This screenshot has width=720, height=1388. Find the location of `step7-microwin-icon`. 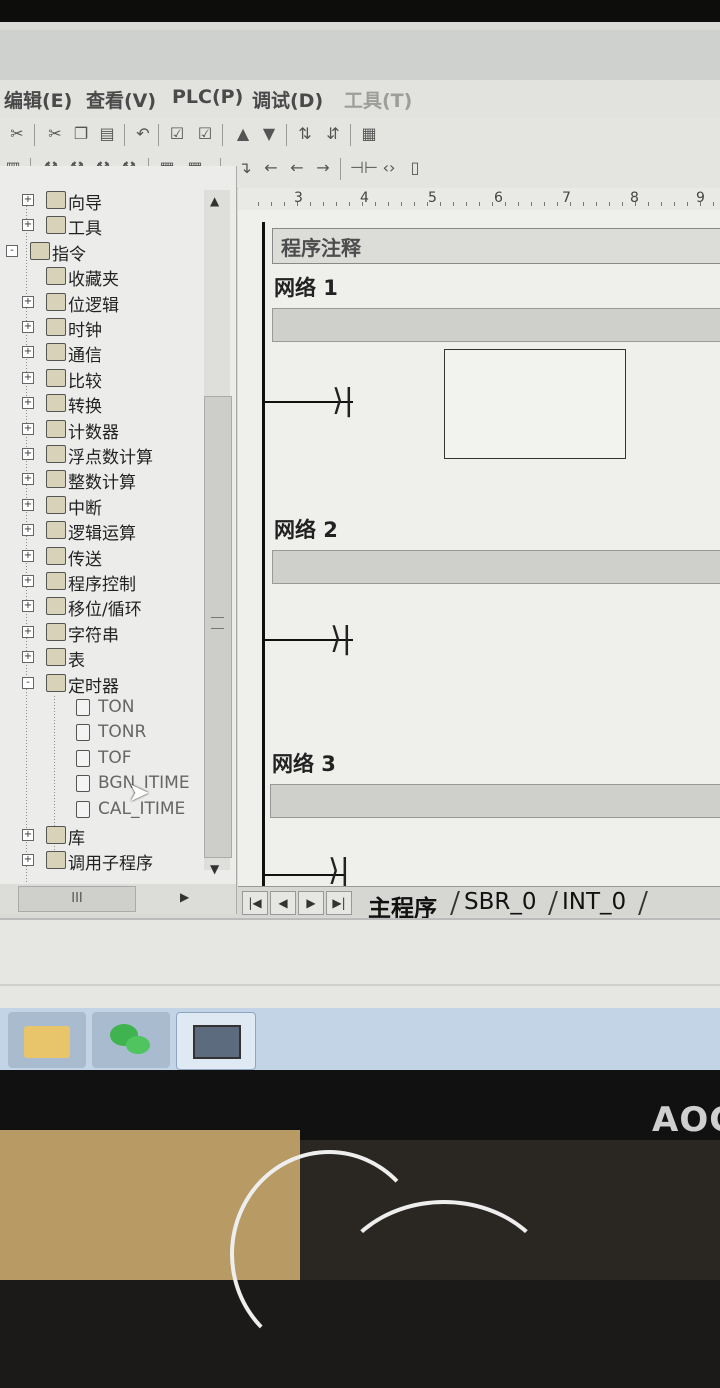

step7-microwin-icon is located at coordinates (216, 1041).